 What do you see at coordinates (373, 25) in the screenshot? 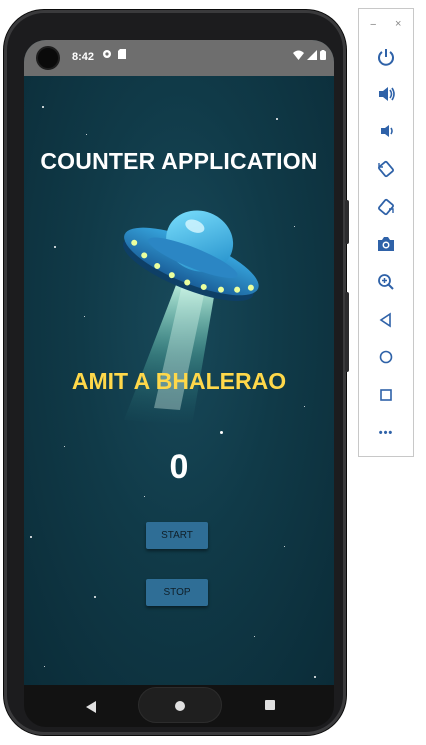
I see `minimize-icon: −` at bounding box center [373, 25].